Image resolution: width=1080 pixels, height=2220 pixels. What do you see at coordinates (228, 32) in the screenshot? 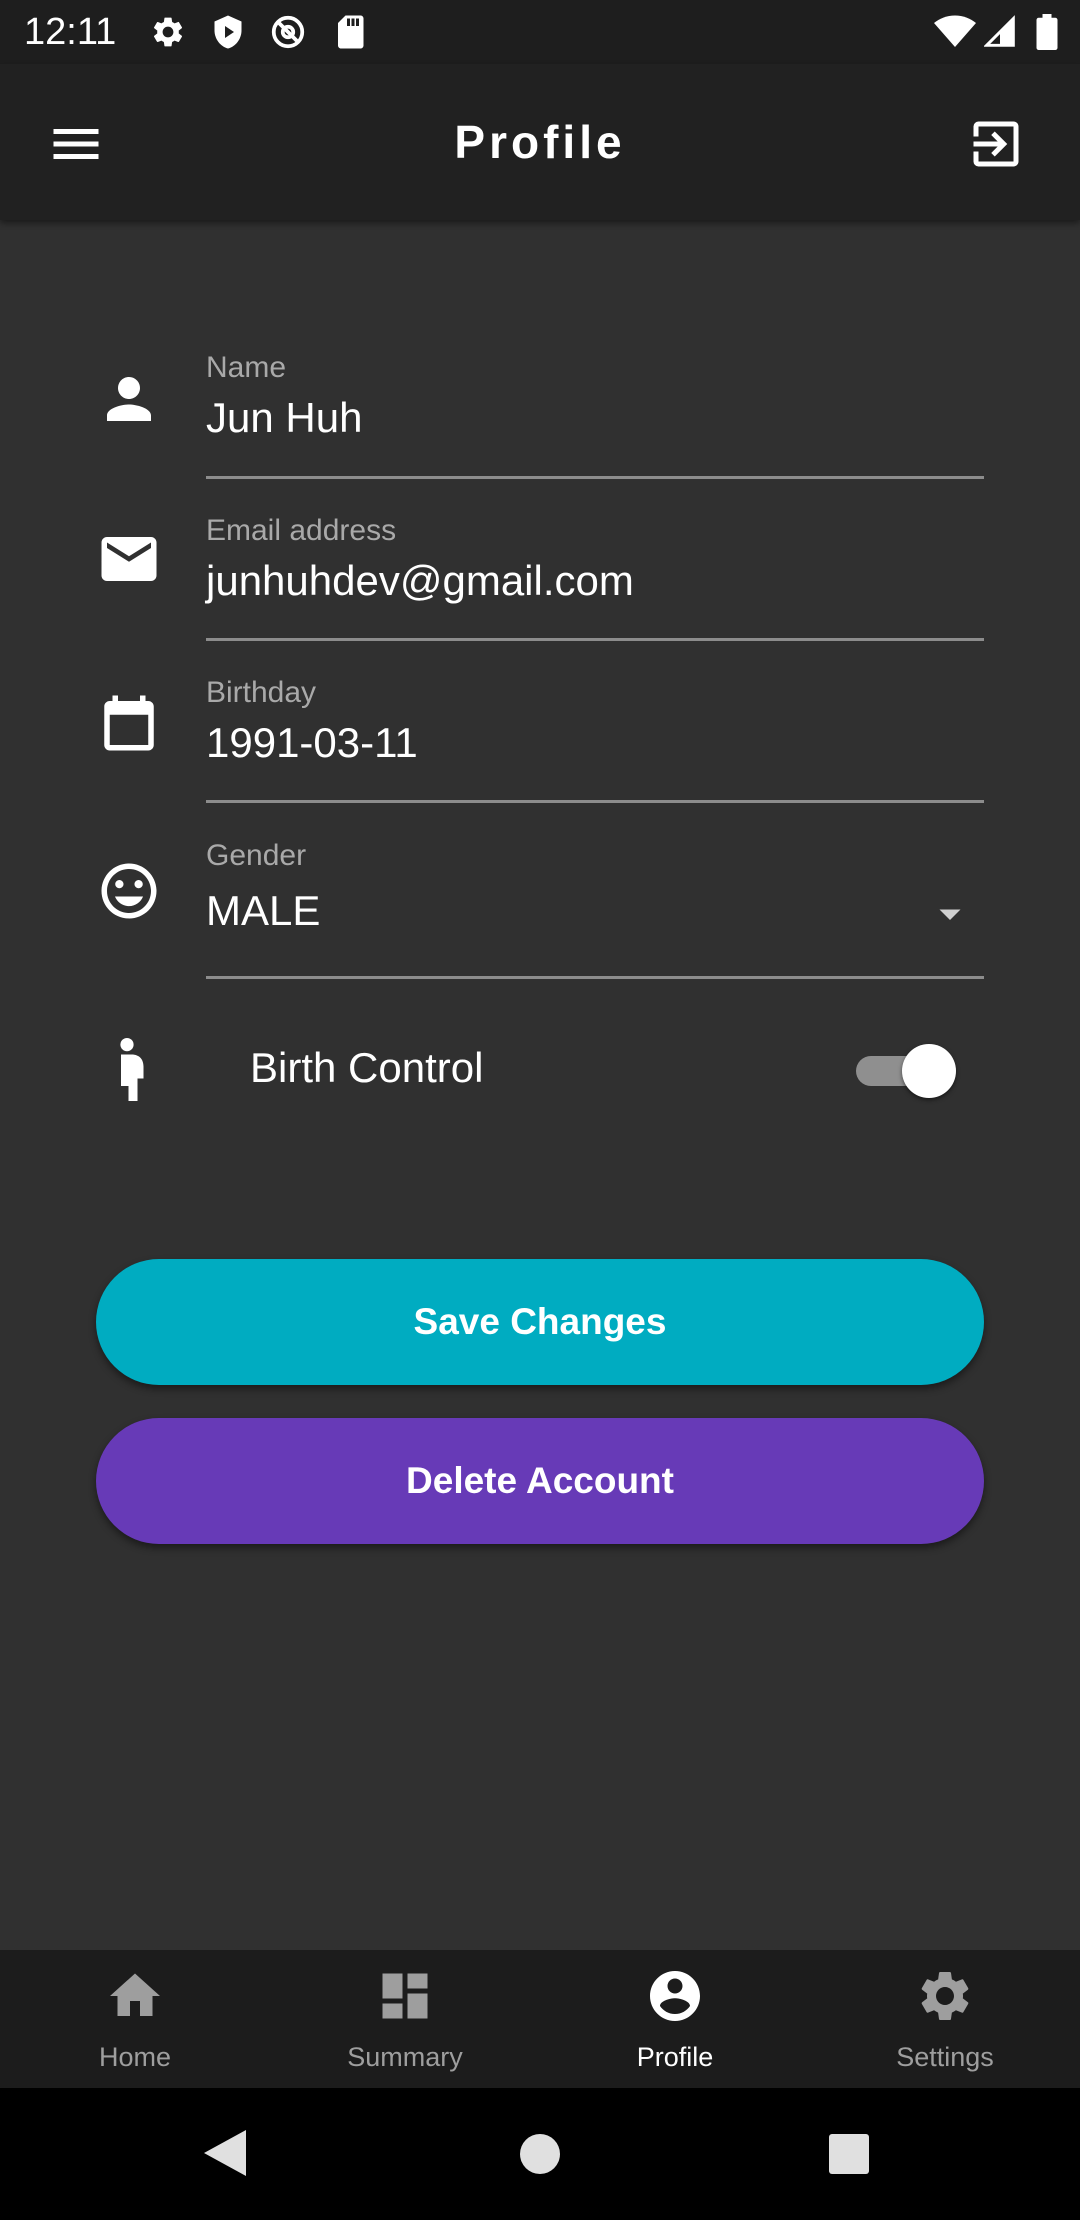
I see `shield-status-icon` at bounding box center [228, 32].